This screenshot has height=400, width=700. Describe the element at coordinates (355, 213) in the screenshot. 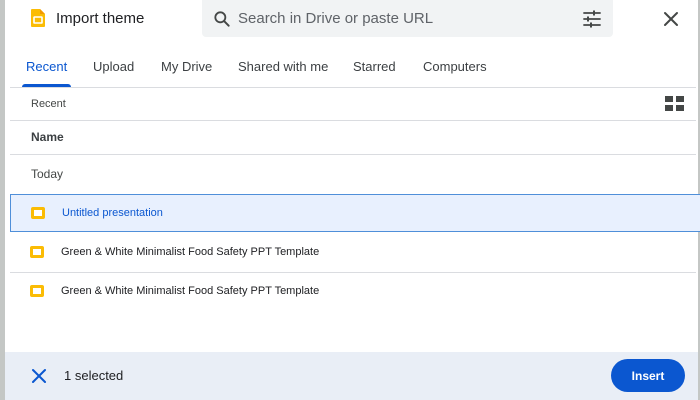

I see `file-row: Untitled presentation` at that location.